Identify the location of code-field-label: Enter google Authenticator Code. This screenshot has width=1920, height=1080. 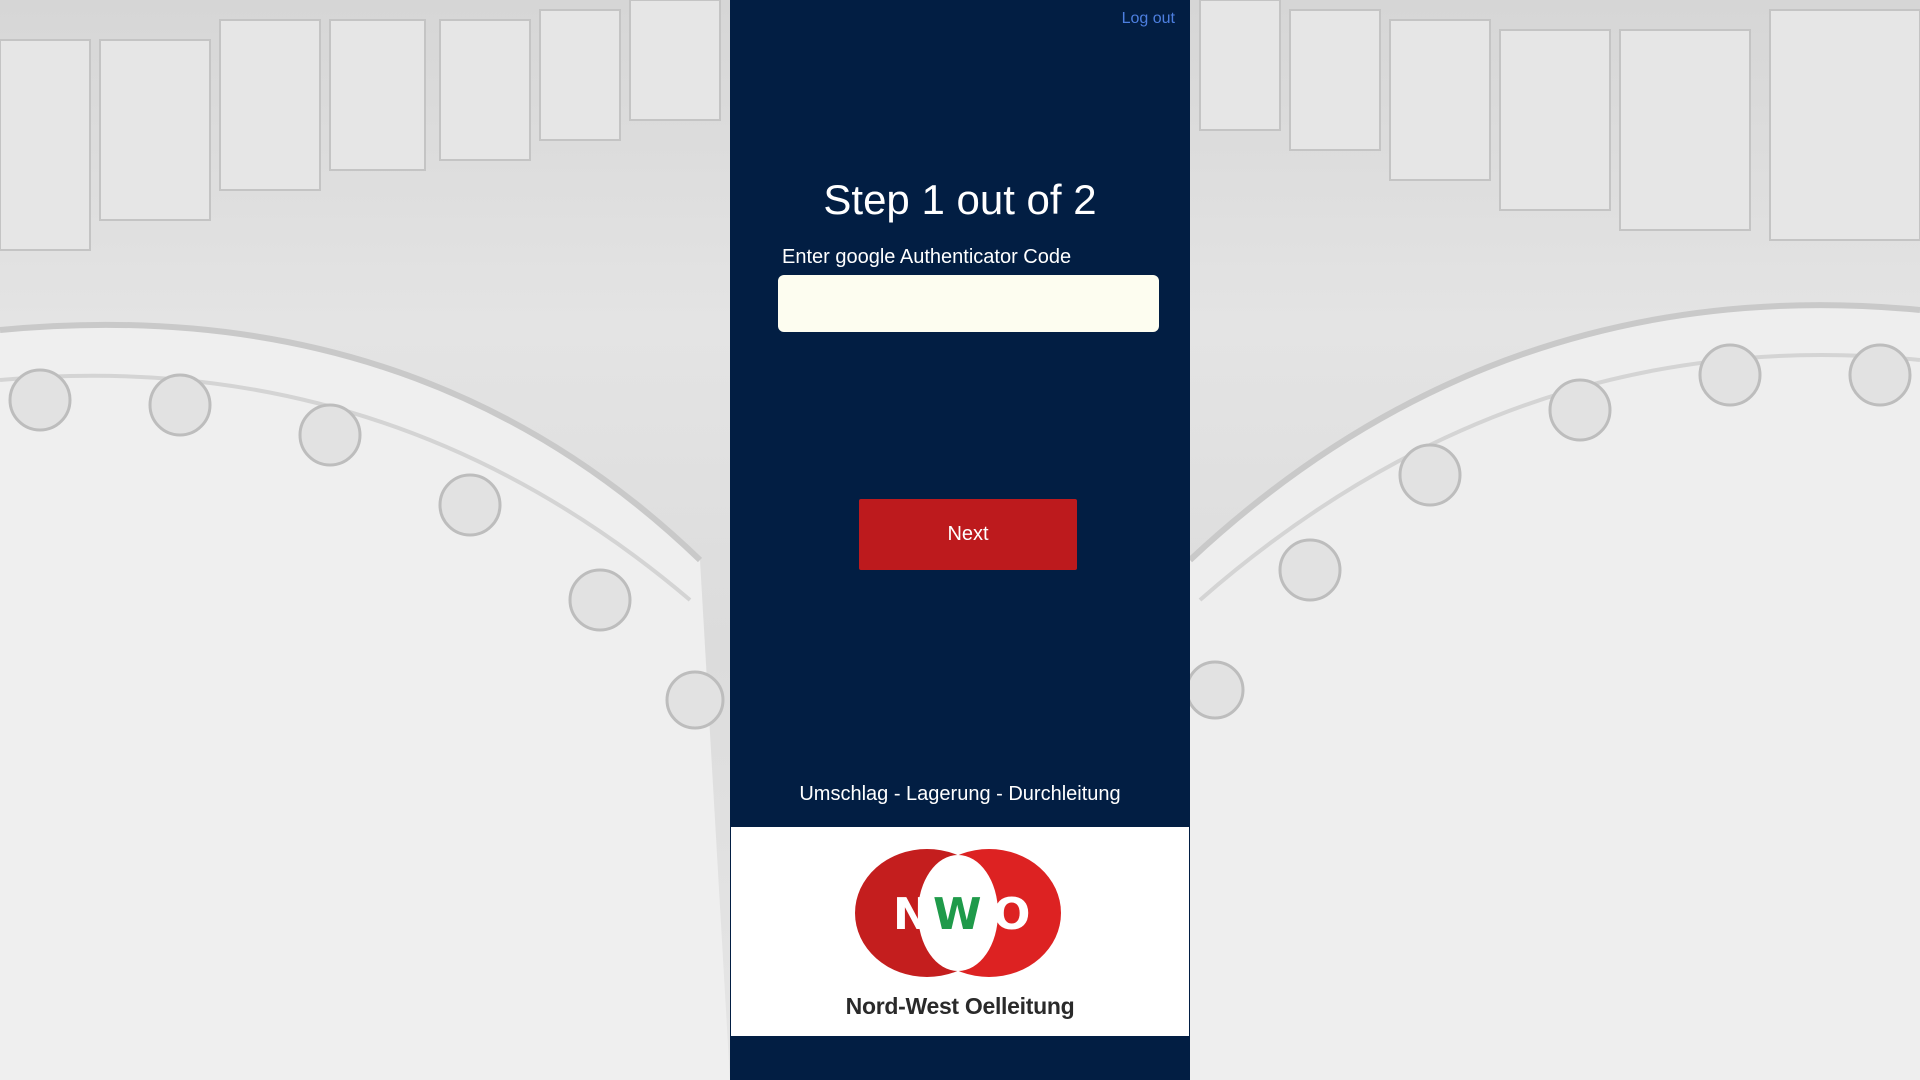
(927, 257).